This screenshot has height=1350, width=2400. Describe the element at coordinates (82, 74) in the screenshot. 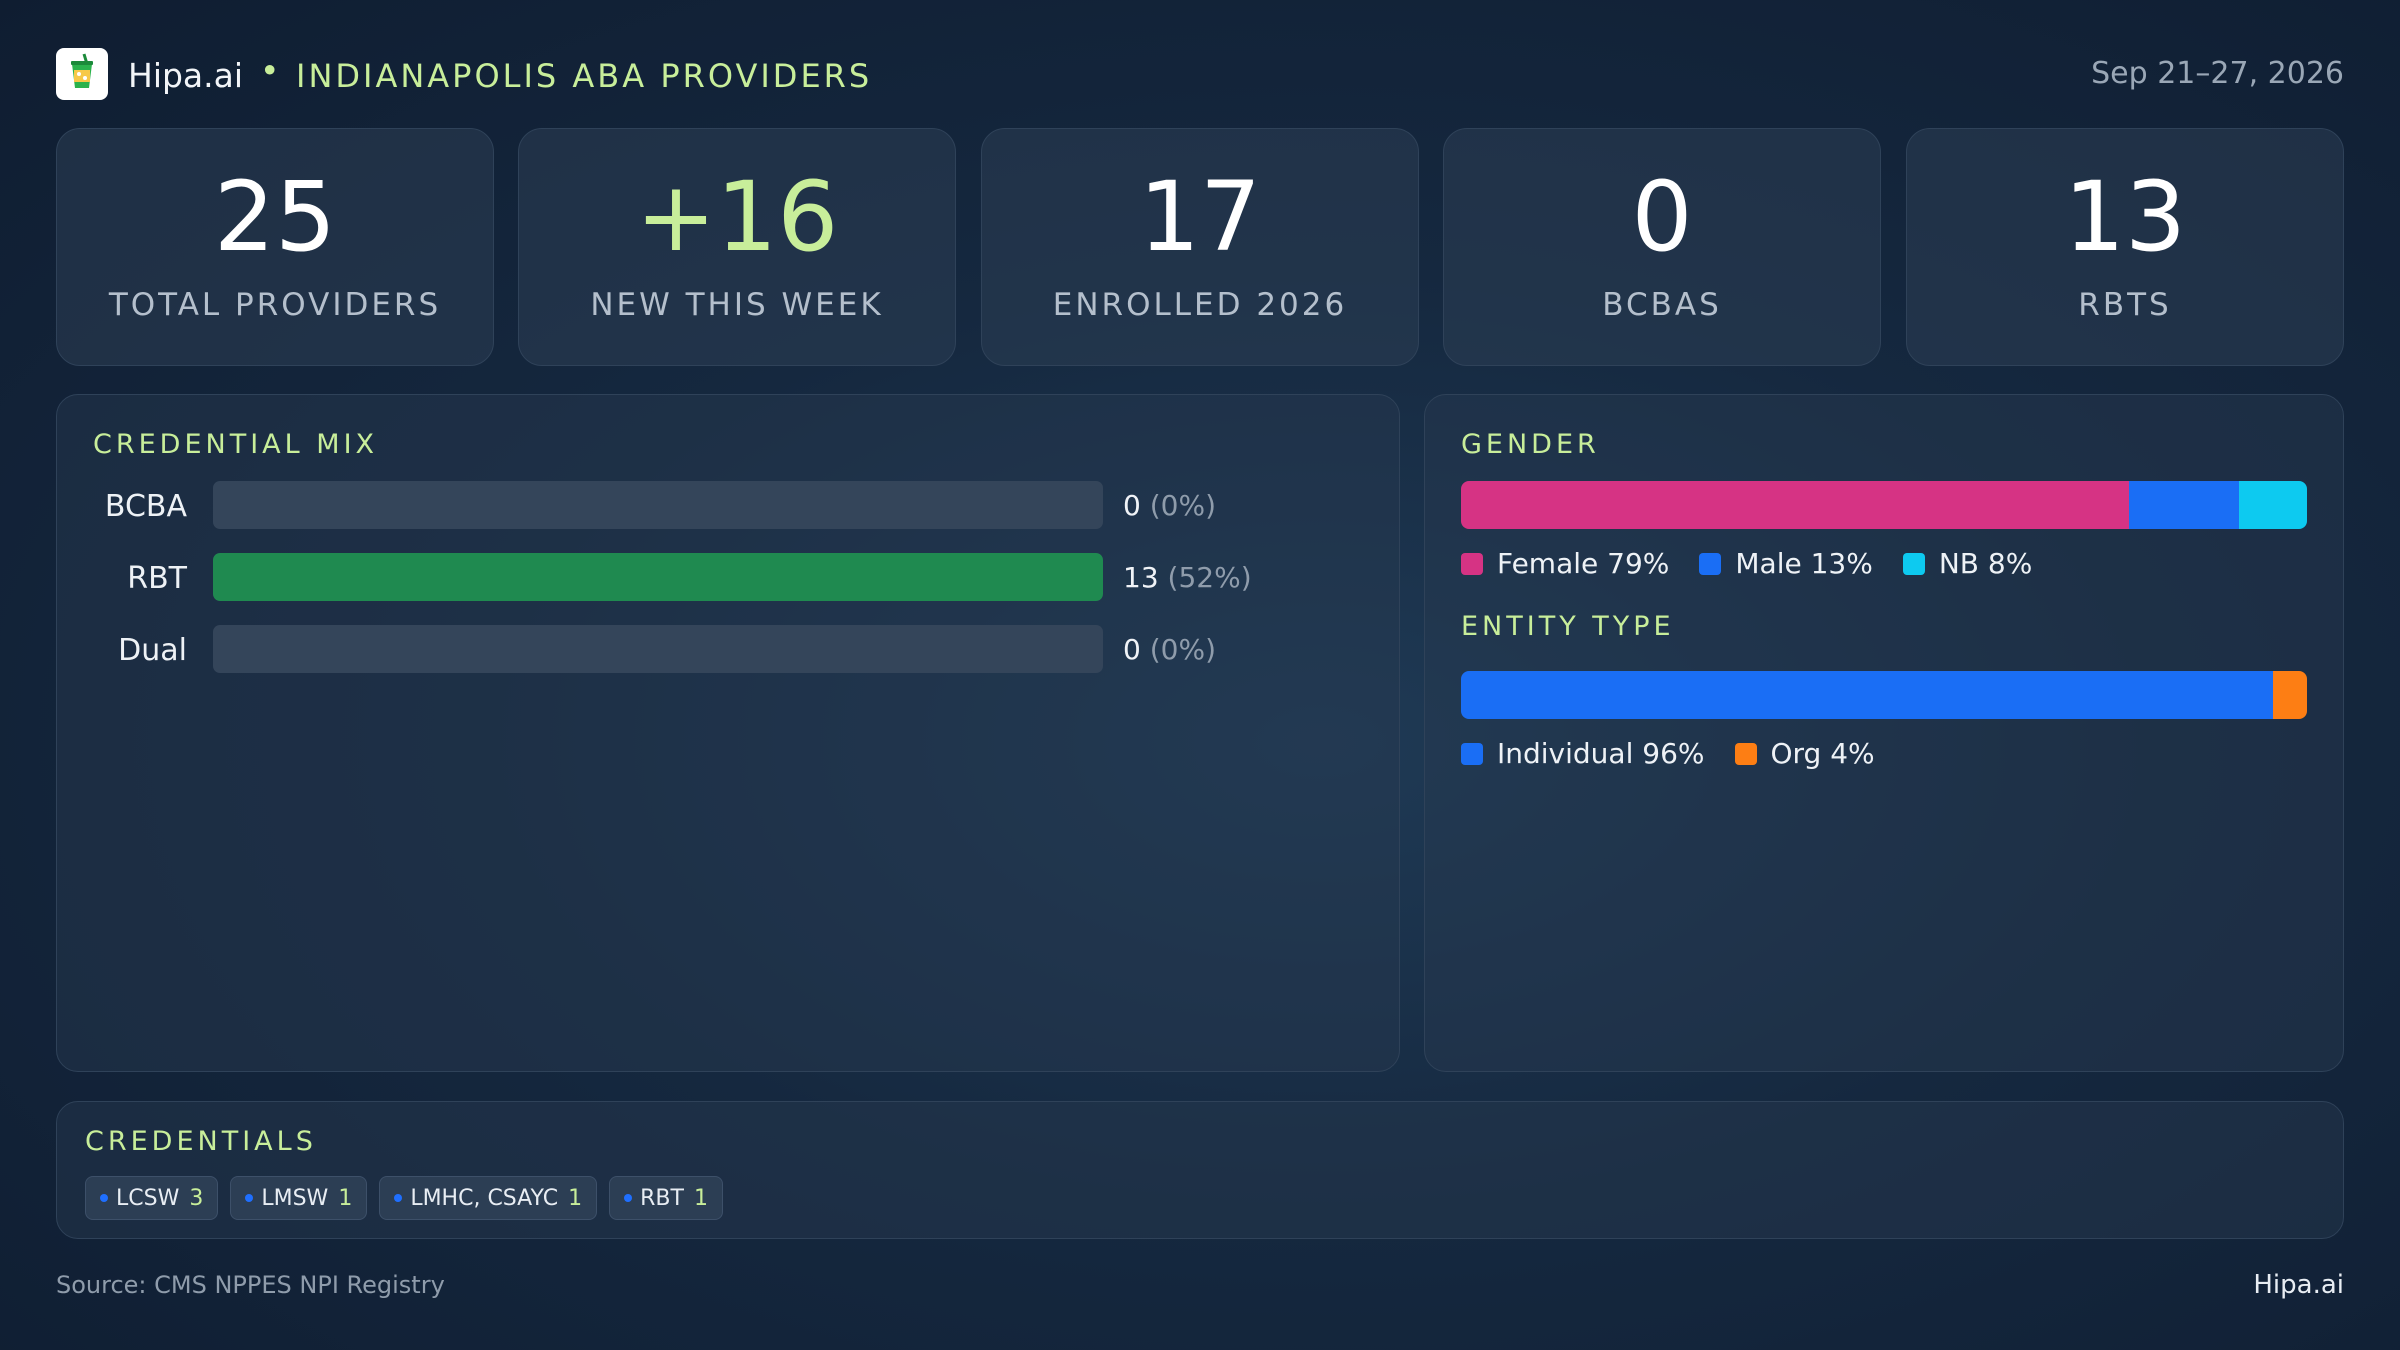

I see `cocktail-glass-icon` at that location.